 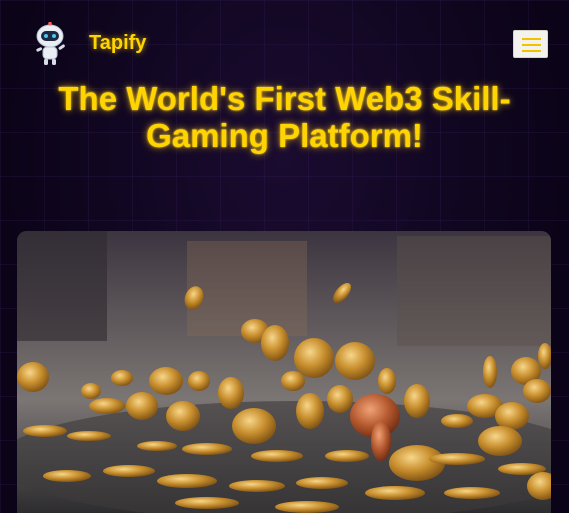 I want to click on brand-name: Tapify, so click(x=117, y=43).